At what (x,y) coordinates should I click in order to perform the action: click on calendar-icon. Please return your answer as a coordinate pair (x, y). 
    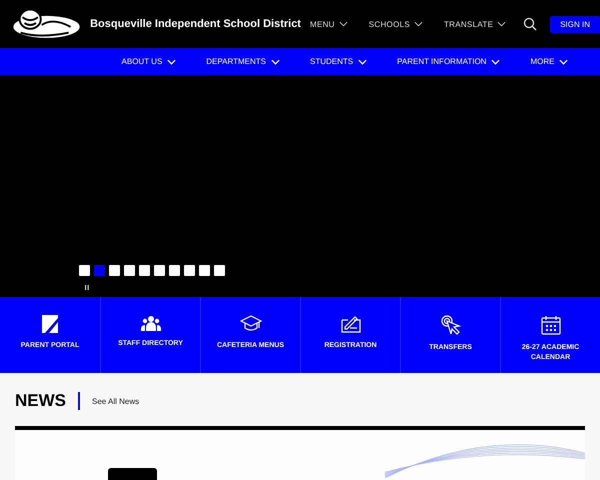
    Looking at the image, I should click on (550, 325).